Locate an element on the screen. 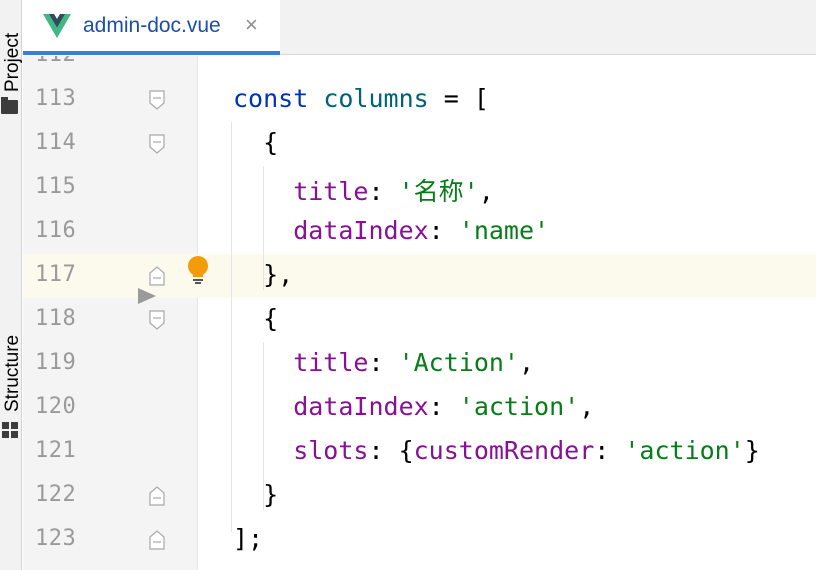 The width and height of the screenshot is (816, 570). editor-tab-bar: admin-doc.vue × is located at coordinates (419, 27).